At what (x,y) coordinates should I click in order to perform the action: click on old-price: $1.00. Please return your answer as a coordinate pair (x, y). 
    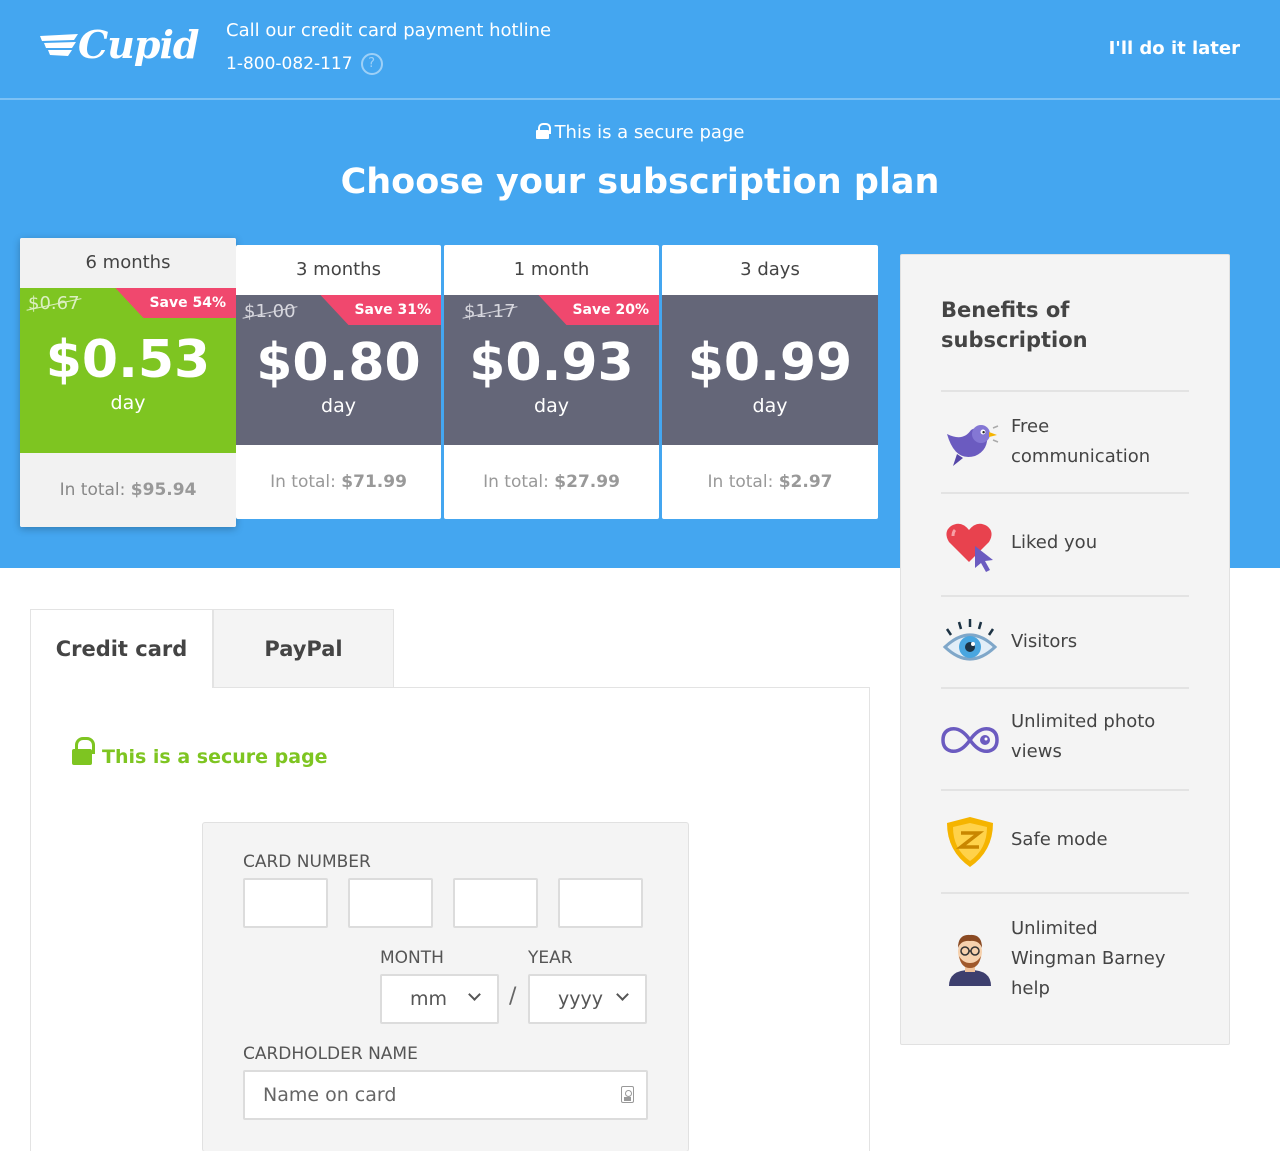
    Looking at the image, I should click on (270, 311).